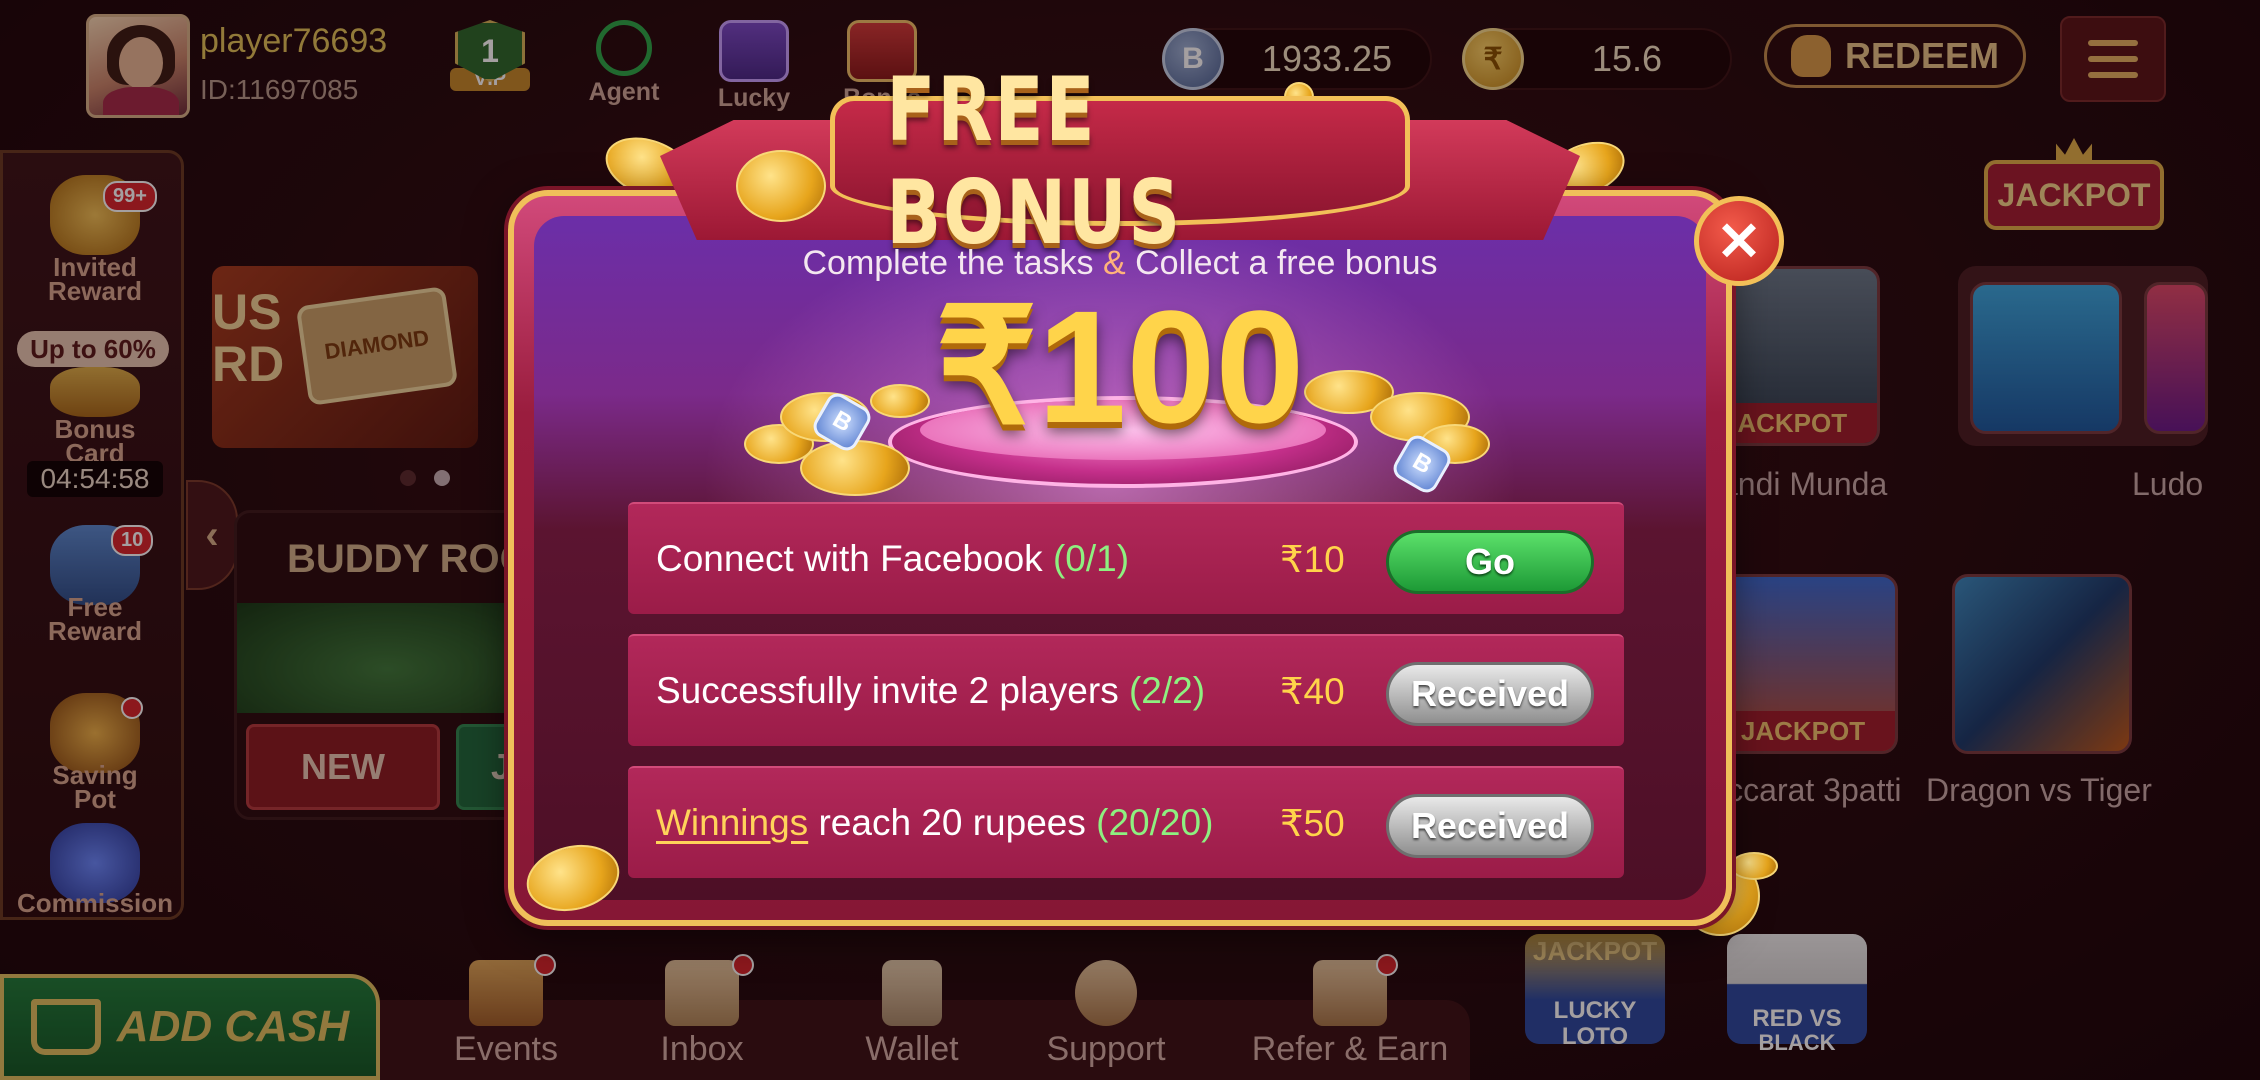 This screenshot has width=2260, height=1080. Describe the element at coordinates (893, 558) in the screenshot. I see `task-label: Connect with Facebook (0/1)` at that location.